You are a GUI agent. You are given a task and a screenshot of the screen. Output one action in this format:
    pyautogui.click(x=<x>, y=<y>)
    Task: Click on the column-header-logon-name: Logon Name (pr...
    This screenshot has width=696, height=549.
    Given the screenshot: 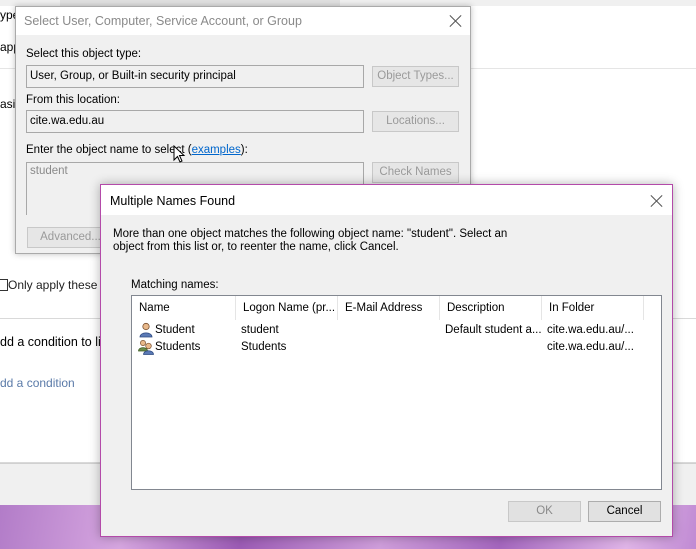 What is the action you would take?
    pyautogui.click(x=287, y=308)
    